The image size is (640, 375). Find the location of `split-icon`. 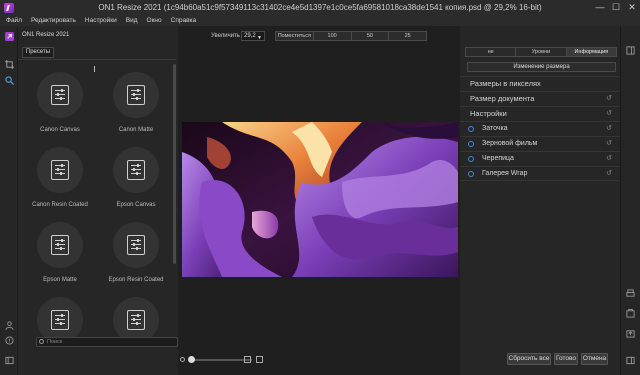

split-icon is located at coordinates (630, 360).